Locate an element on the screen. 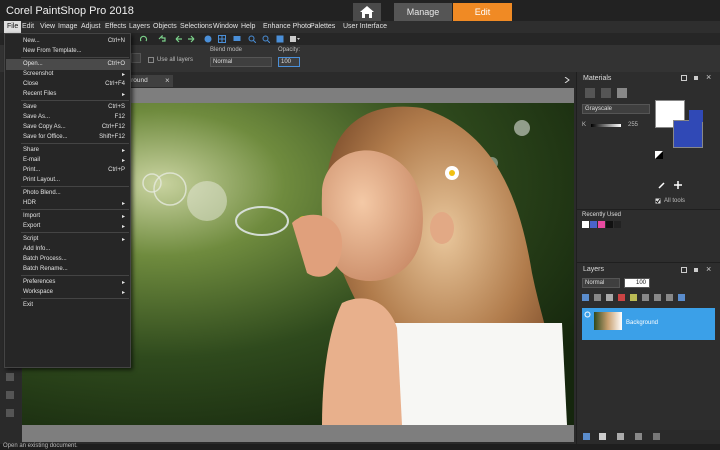  menu-item-label: Save is located at coordinates (30, 107).